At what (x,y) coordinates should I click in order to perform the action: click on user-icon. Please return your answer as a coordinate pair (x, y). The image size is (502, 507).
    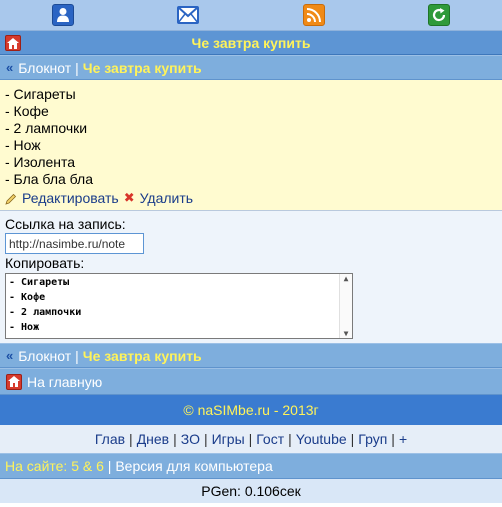
    Looking at the image, I should click on (62, 15).